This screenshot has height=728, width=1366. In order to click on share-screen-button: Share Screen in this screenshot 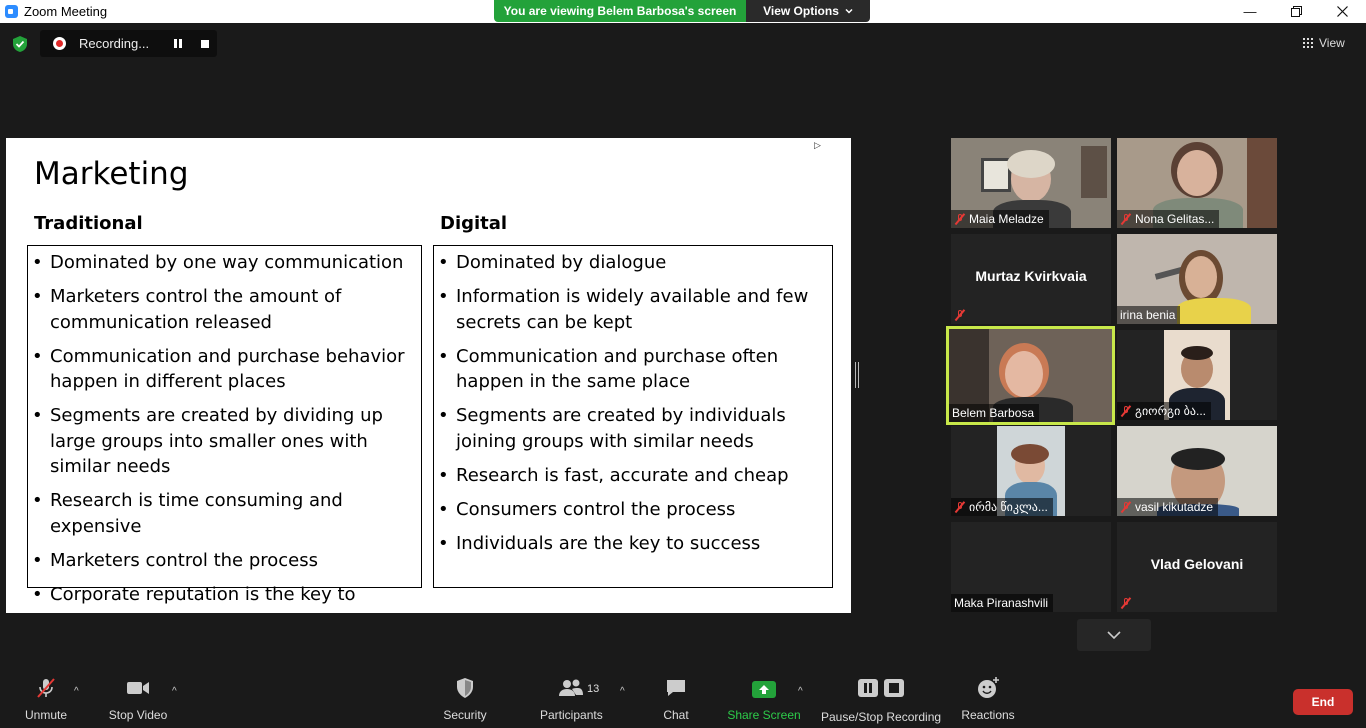, I will do `click(764, 699)`.